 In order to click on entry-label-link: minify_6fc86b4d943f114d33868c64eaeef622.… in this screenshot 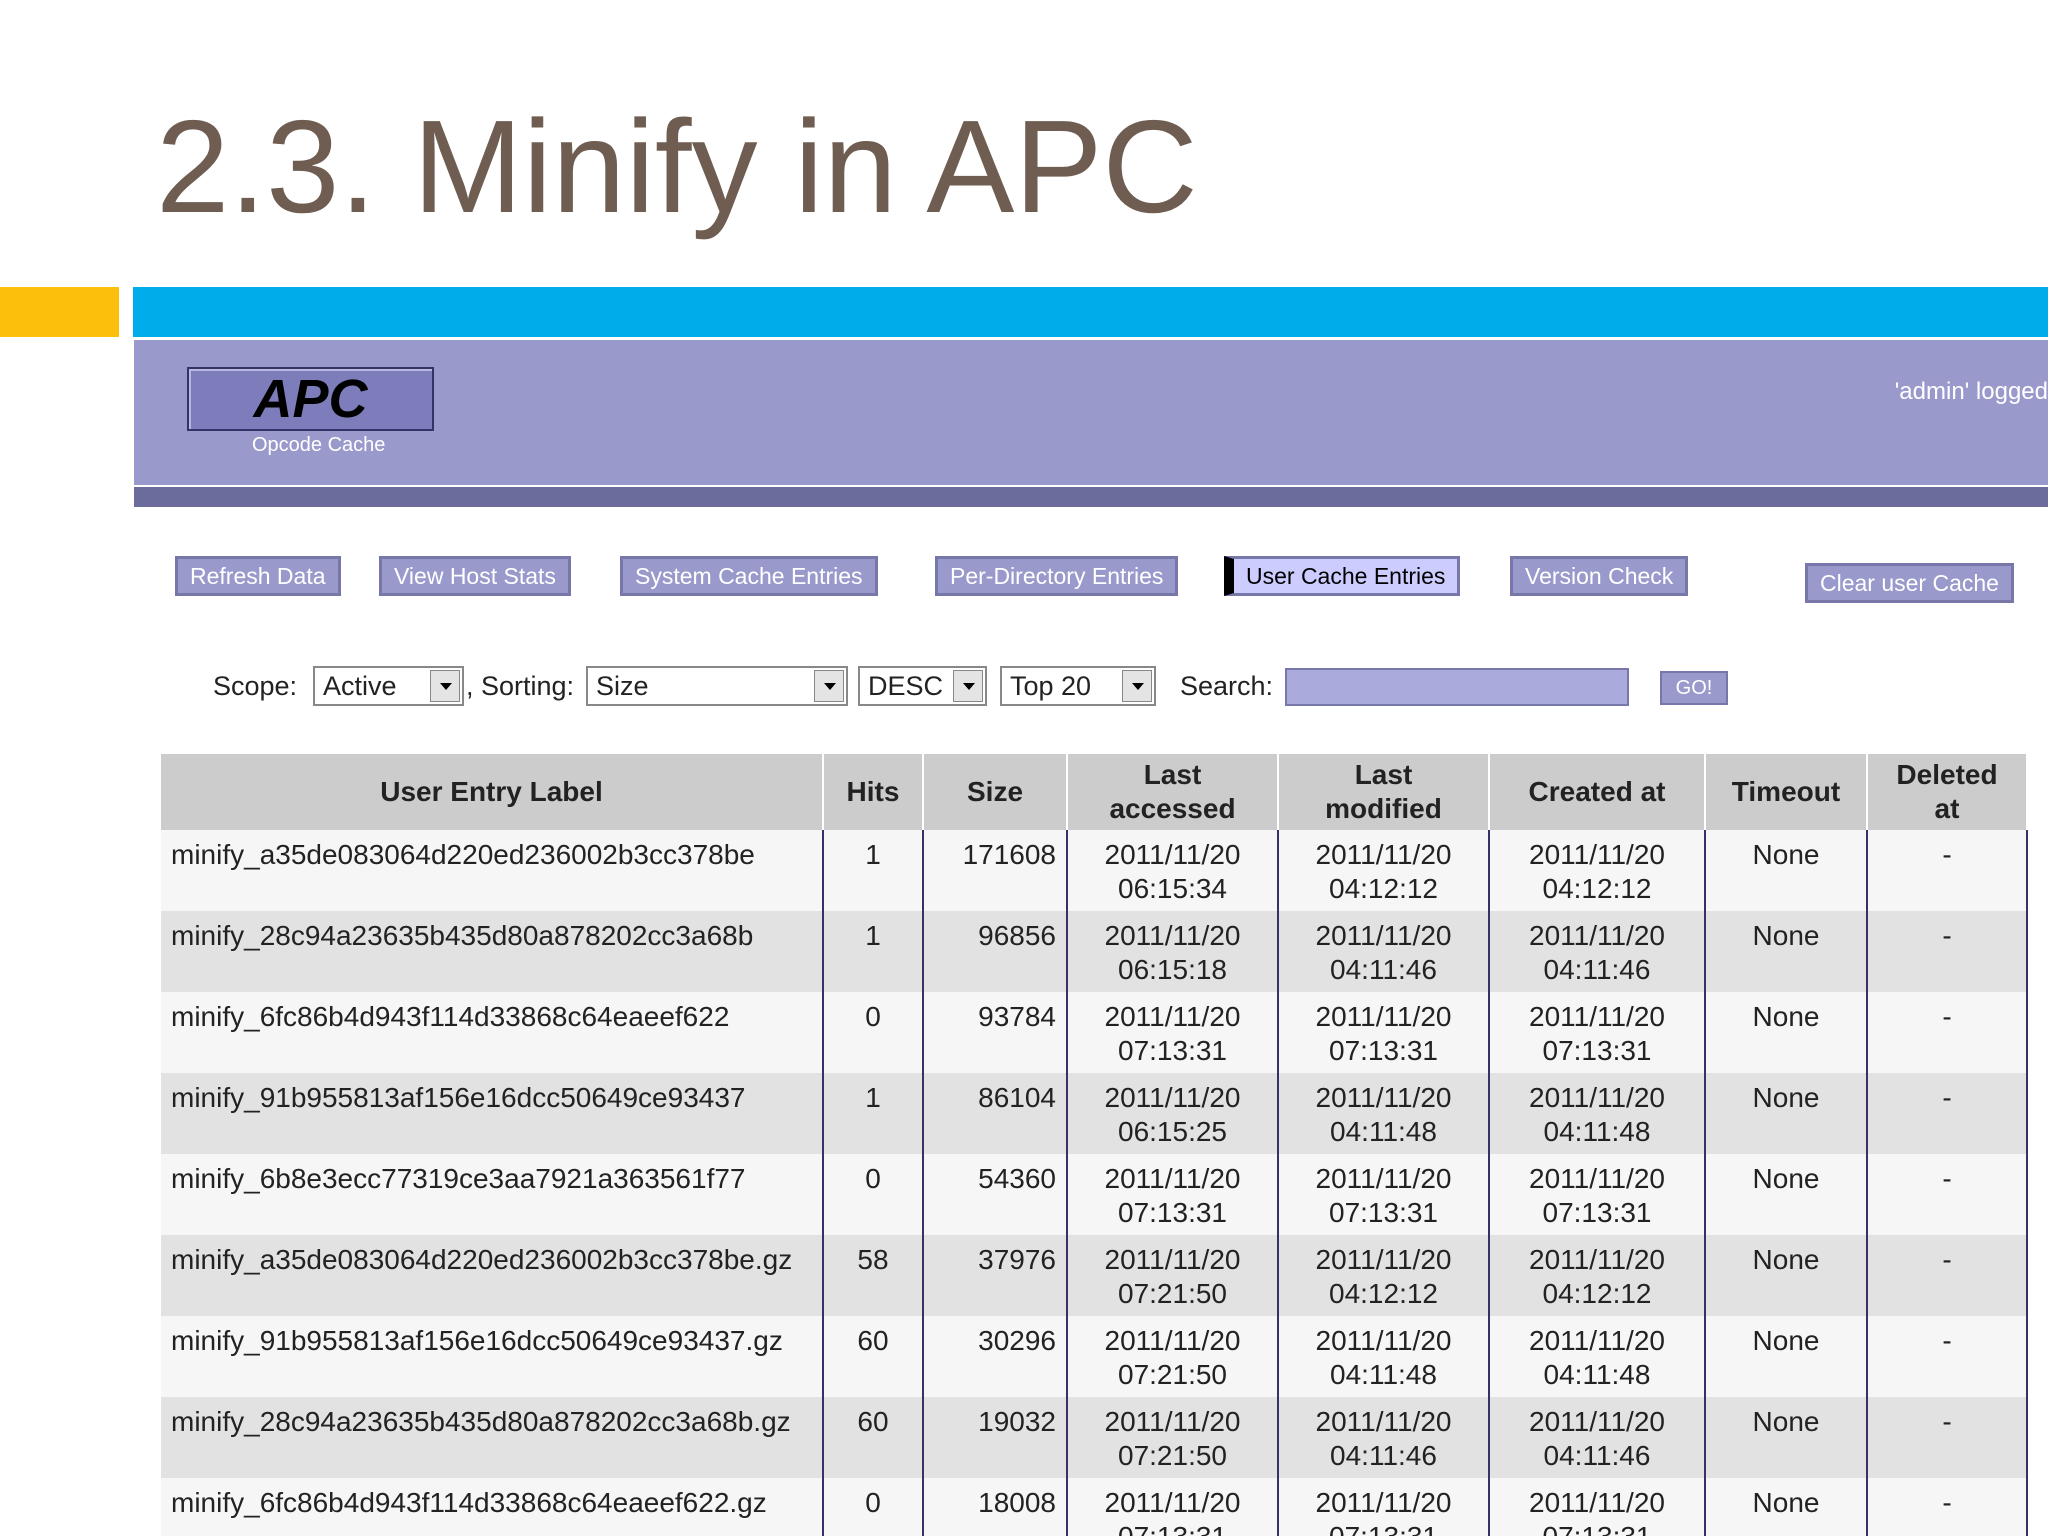, I will do `click(492, 1507)`.